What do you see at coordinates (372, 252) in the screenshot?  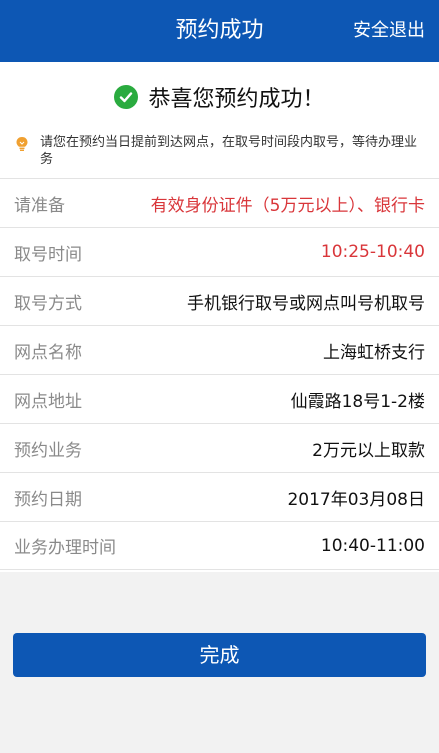 I see `detail-value: 10:25-10:40` at bounding box center [372, 252].